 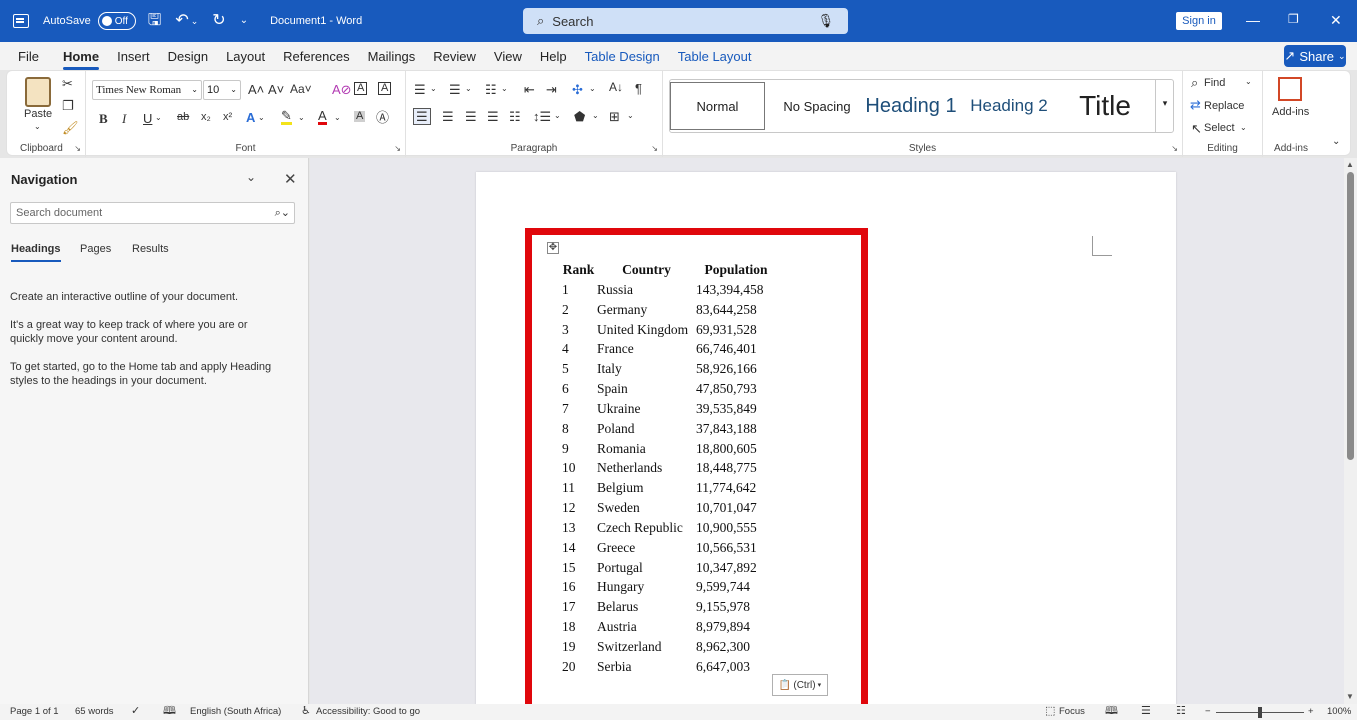 What do you see at coordinates (736, 667) in the screenshot?
I see `population-cell: 6,647,003` at bounding box center [736, 667].